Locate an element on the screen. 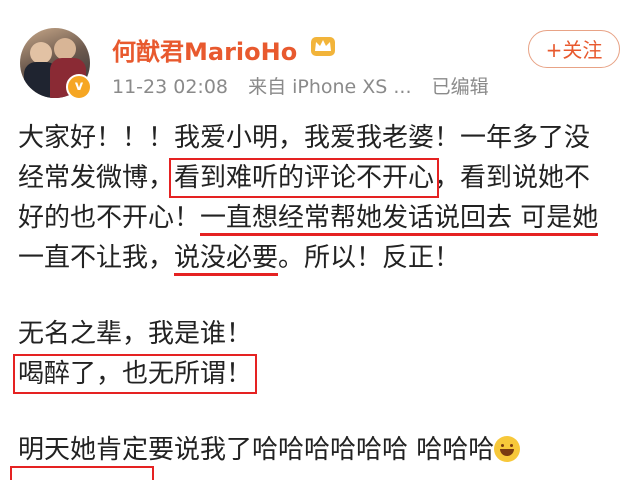 The image size is (635, 480). post-text: 大家好！！！我爱小明，我爱我老婆！一年多了没 is located at coordinates (304, 138).